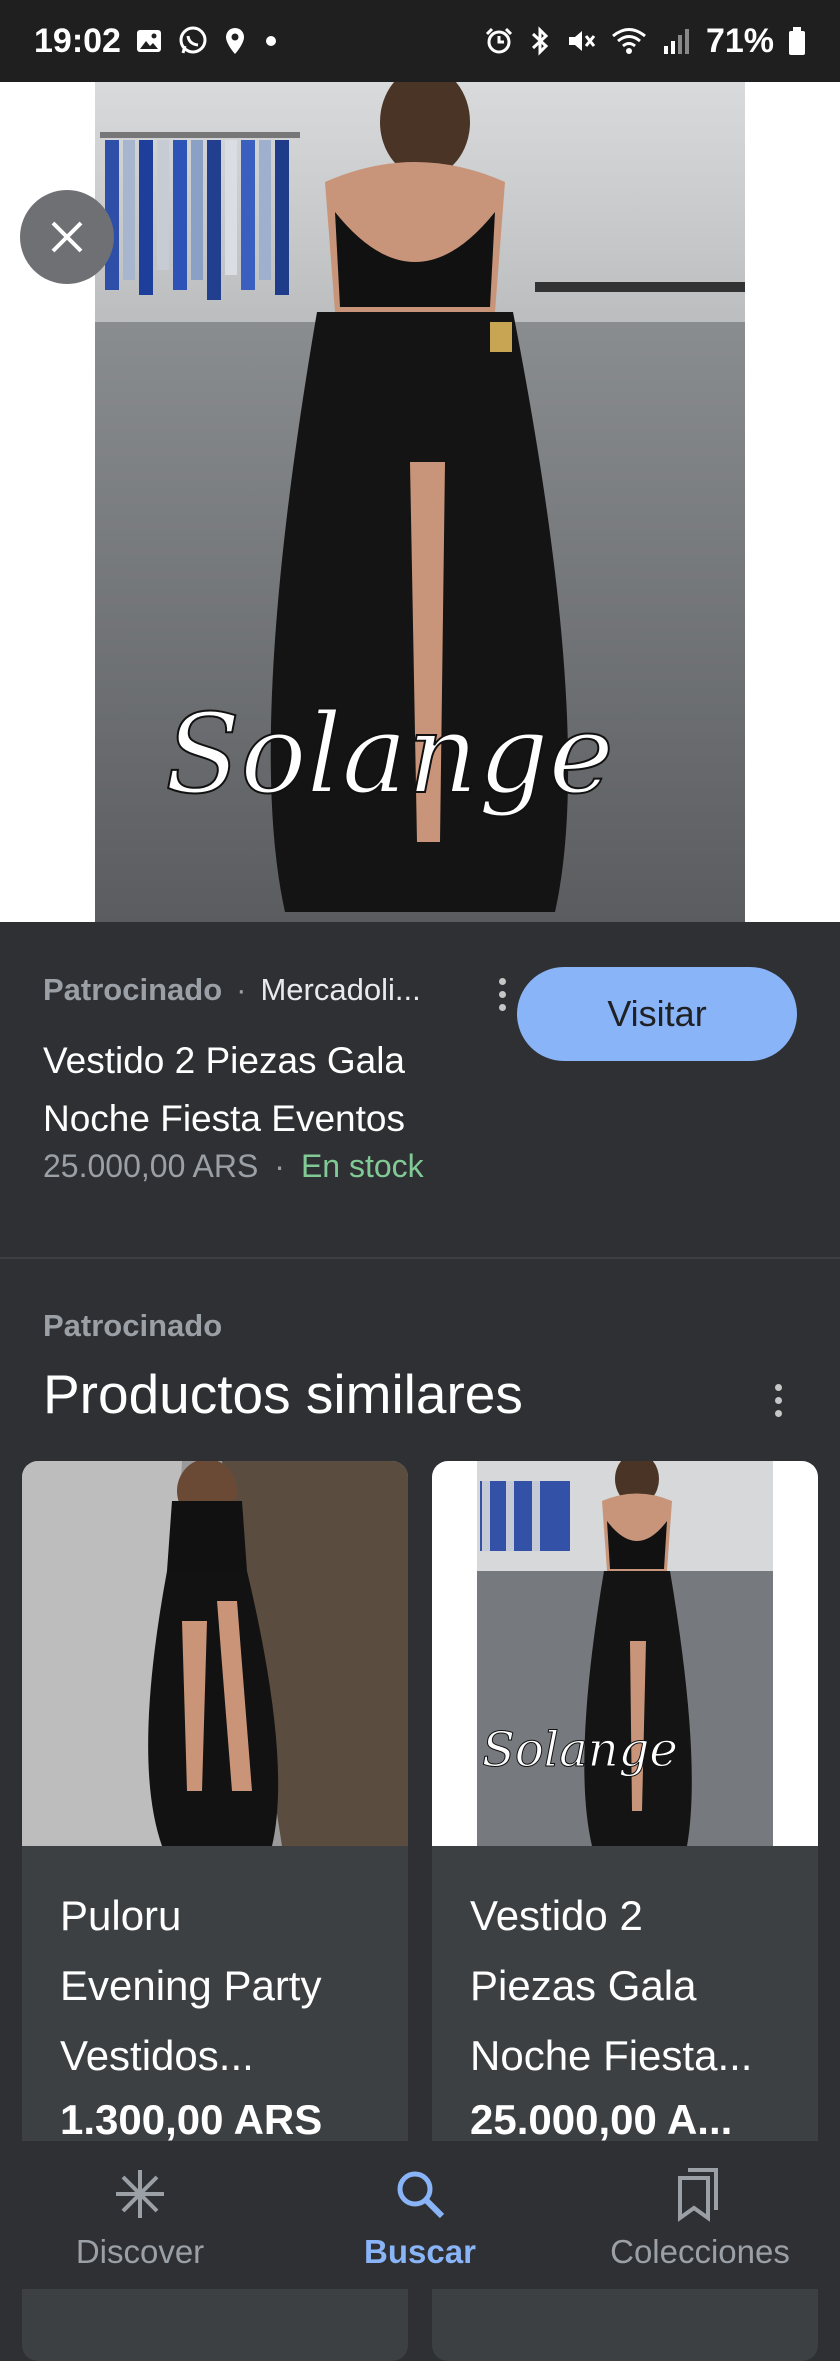  Describe the element at coordinates (629, 41) in the screenshot. I see `wifi-icon` at that location.